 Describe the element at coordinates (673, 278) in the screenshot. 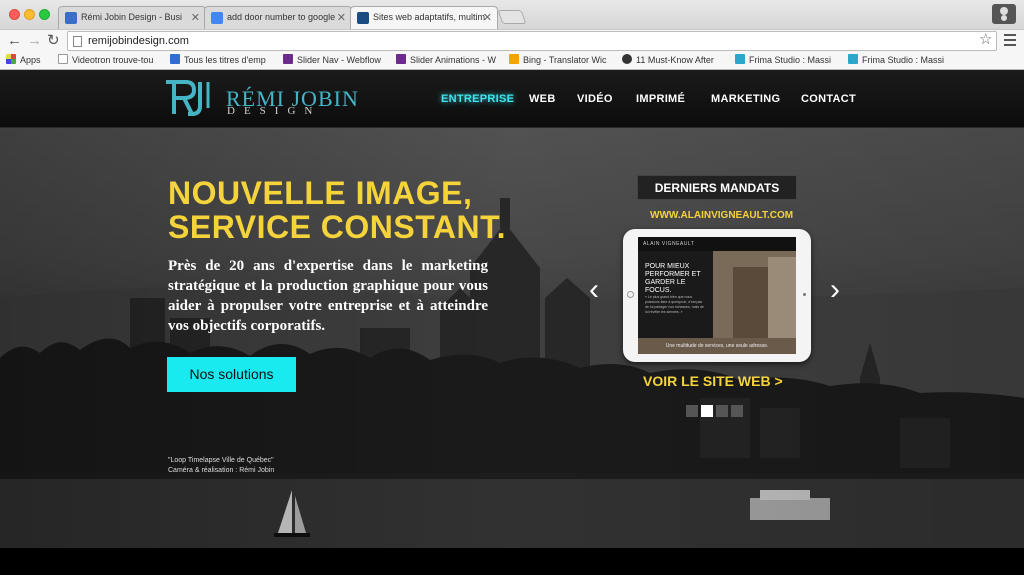

I see `screen-headline: POUR MIEUX PERFORMER ET GARDER LE FOCUS.` at that location.